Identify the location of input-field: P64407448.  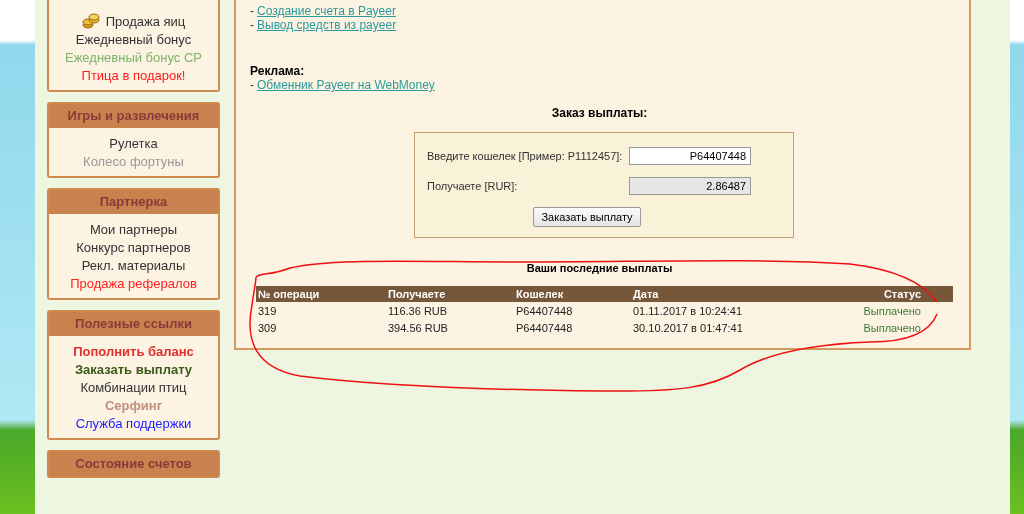
(690, 156).